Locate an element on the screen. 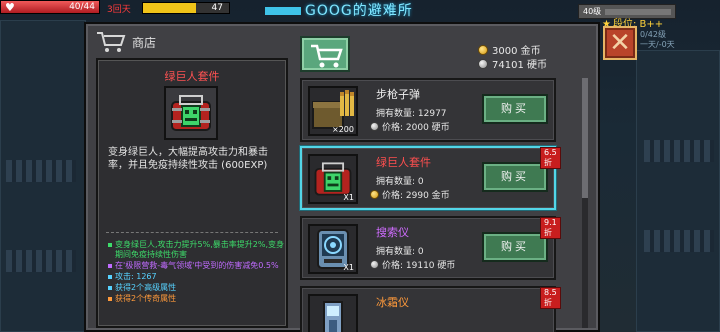 Image resolution: width=720 pixels, height=332 pixels. divider is located at coordinates (192, 232).